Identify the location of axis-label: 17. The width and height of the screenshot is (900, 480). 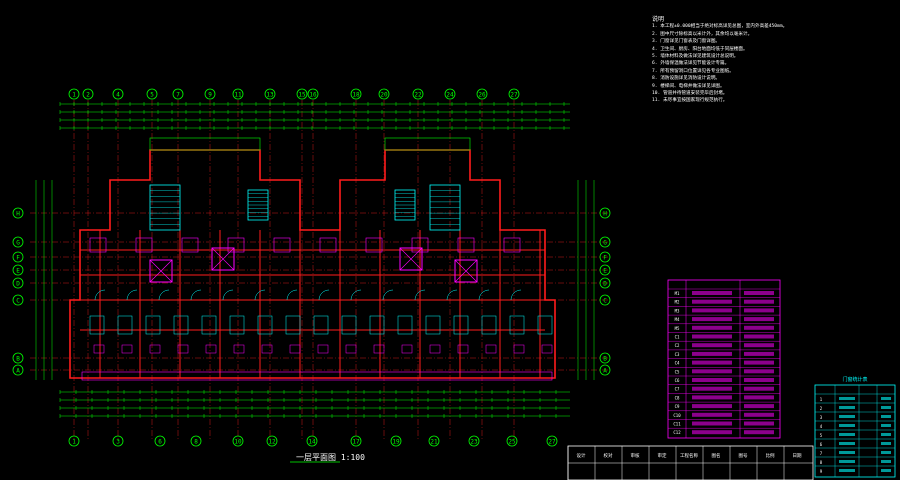
(356, 442).